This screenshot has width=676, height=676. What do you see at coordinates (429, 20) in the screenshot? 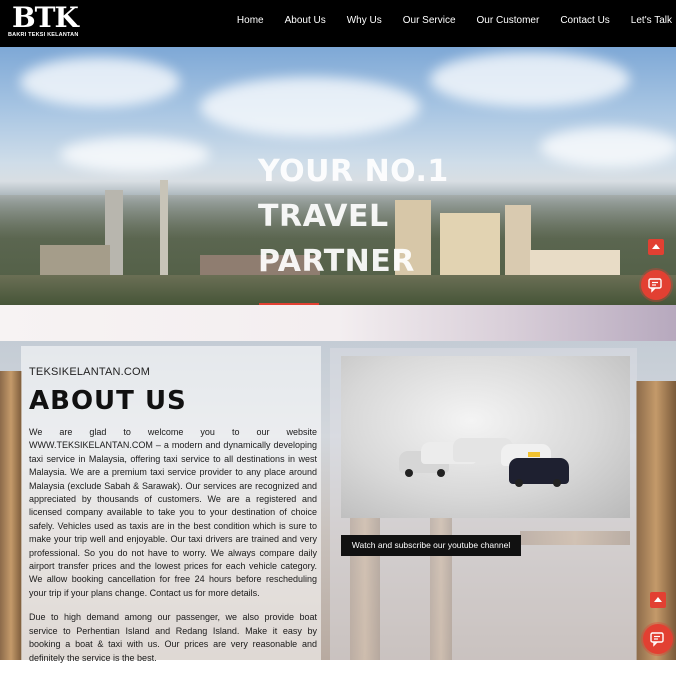
I see `nav-our-service: Our Service` at bounding box center [429, 20].